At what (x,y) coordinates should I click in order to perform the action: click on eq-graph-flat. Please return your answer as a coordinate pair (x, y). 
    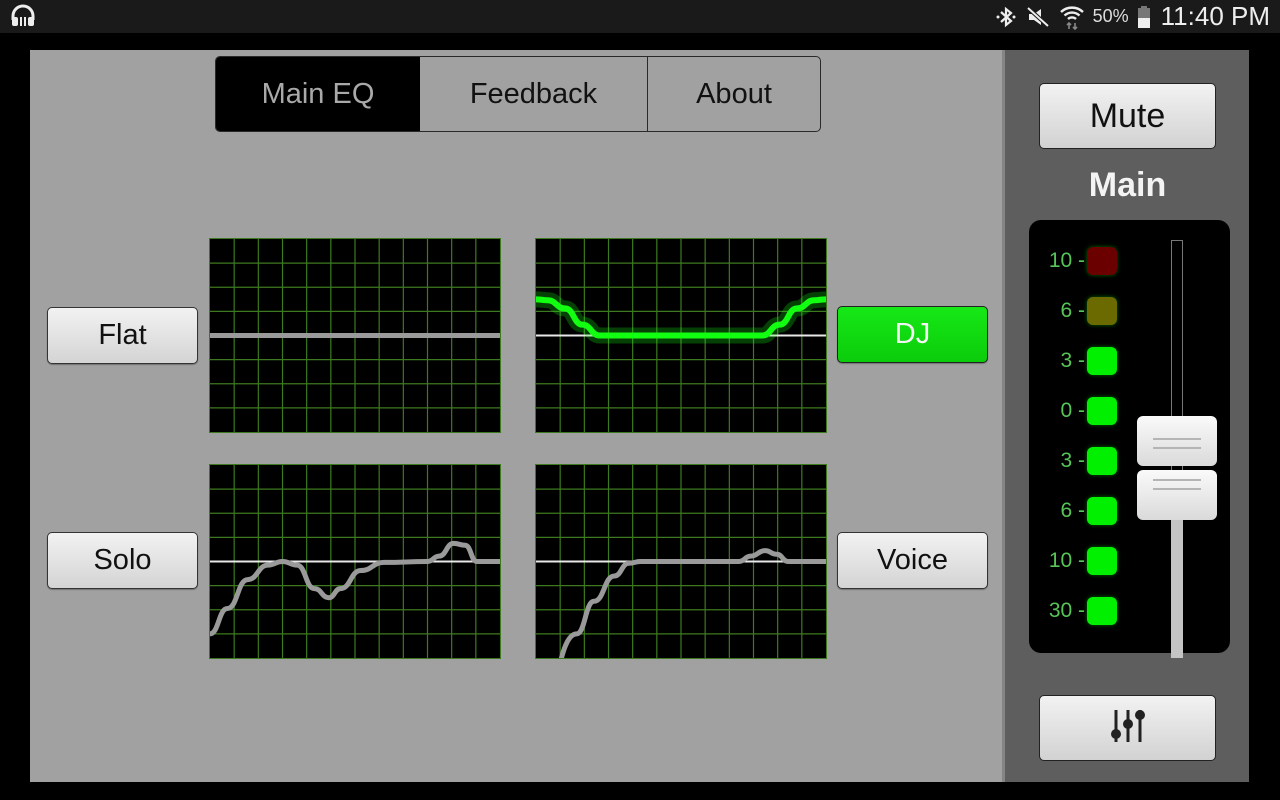
    Looking at the image, I should click on (355, 335).